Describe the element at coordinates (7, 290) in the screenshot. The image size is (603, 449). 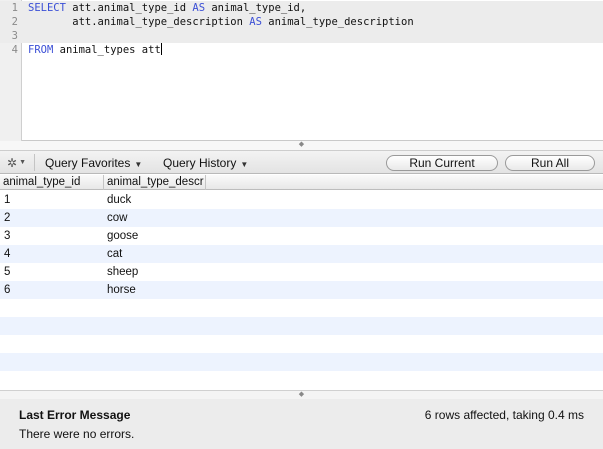
I see `cell-animal-type-id: 6` at that location.